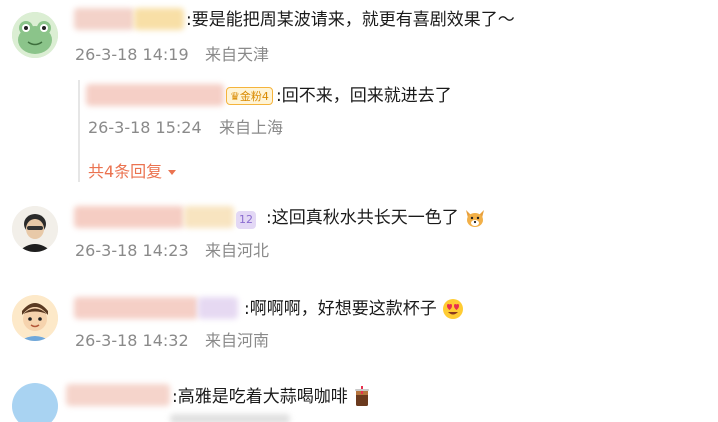 This screenshot has width=718, height=422. Describe the element at coordinates (251, 127) in the screenshot. I see `reply-location: 来自上海` at that location.